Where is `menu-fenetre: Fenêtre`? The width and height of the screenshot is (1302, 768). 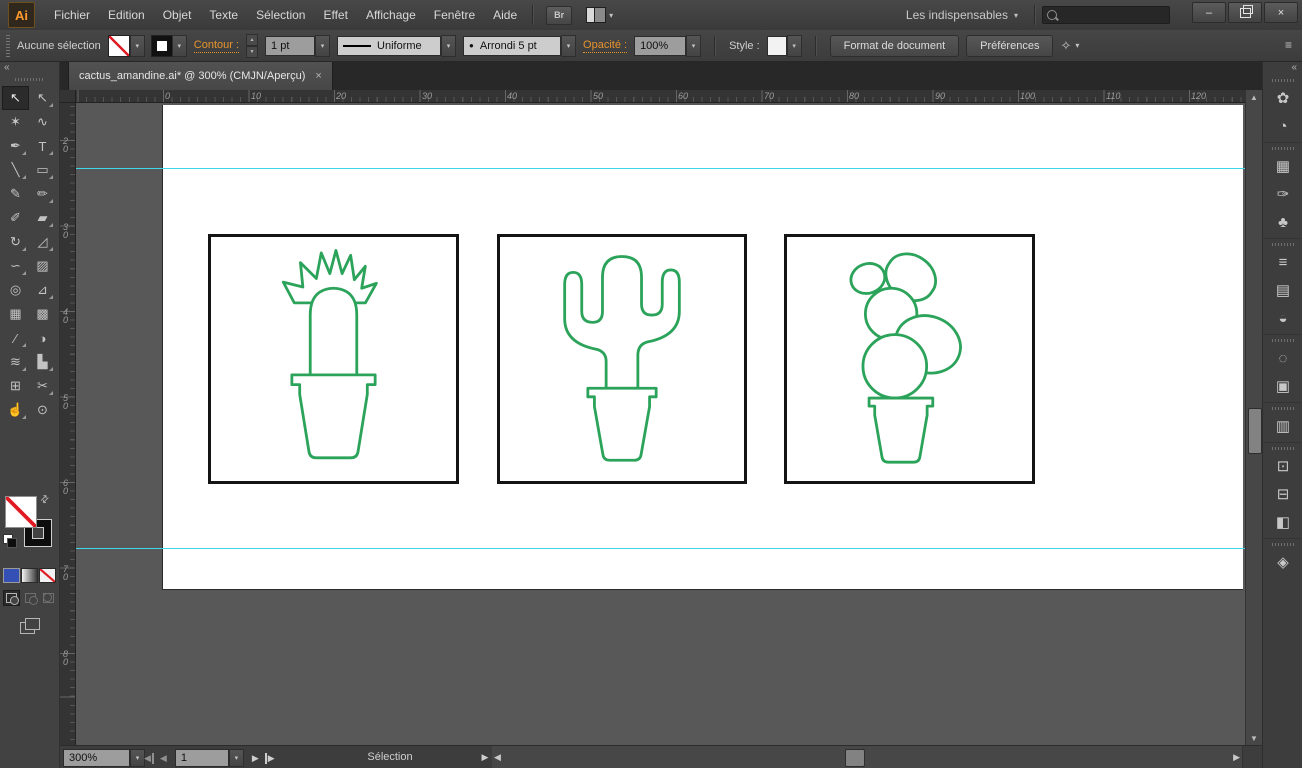
menu-fenetre: Fenêtre is located at coordinates (454, 15).